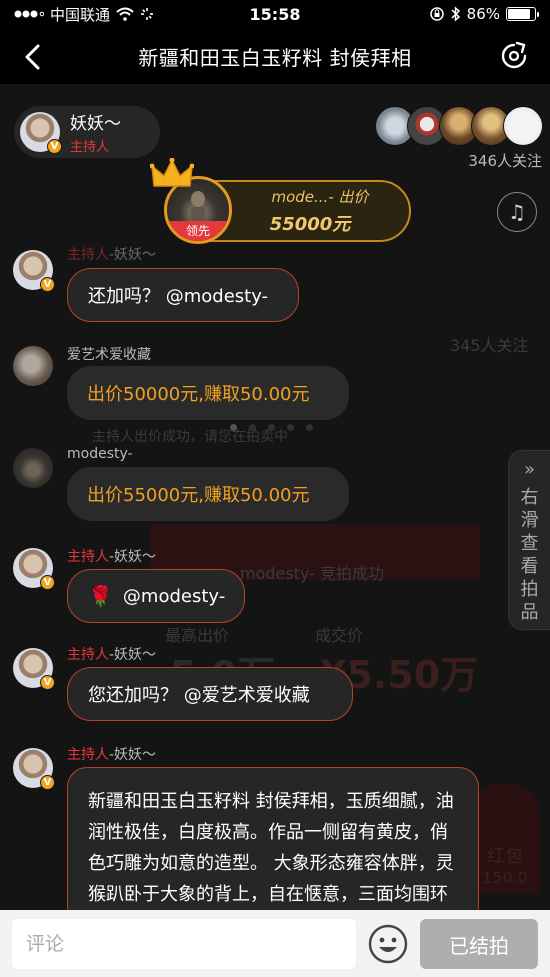  Describe the element at coordinates (460, 127) in the screenshot. I see `follower-avatars` at that location.